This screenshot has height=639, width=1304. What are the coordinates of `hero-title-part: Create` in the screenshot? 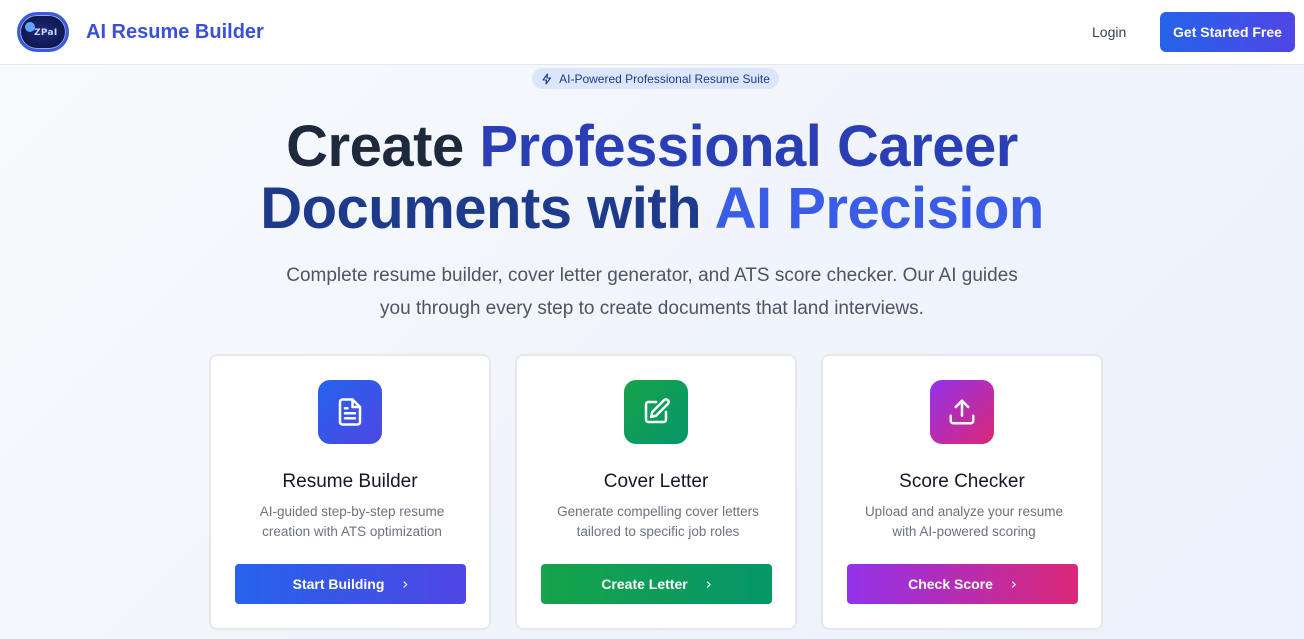 It's located at (383, 146).